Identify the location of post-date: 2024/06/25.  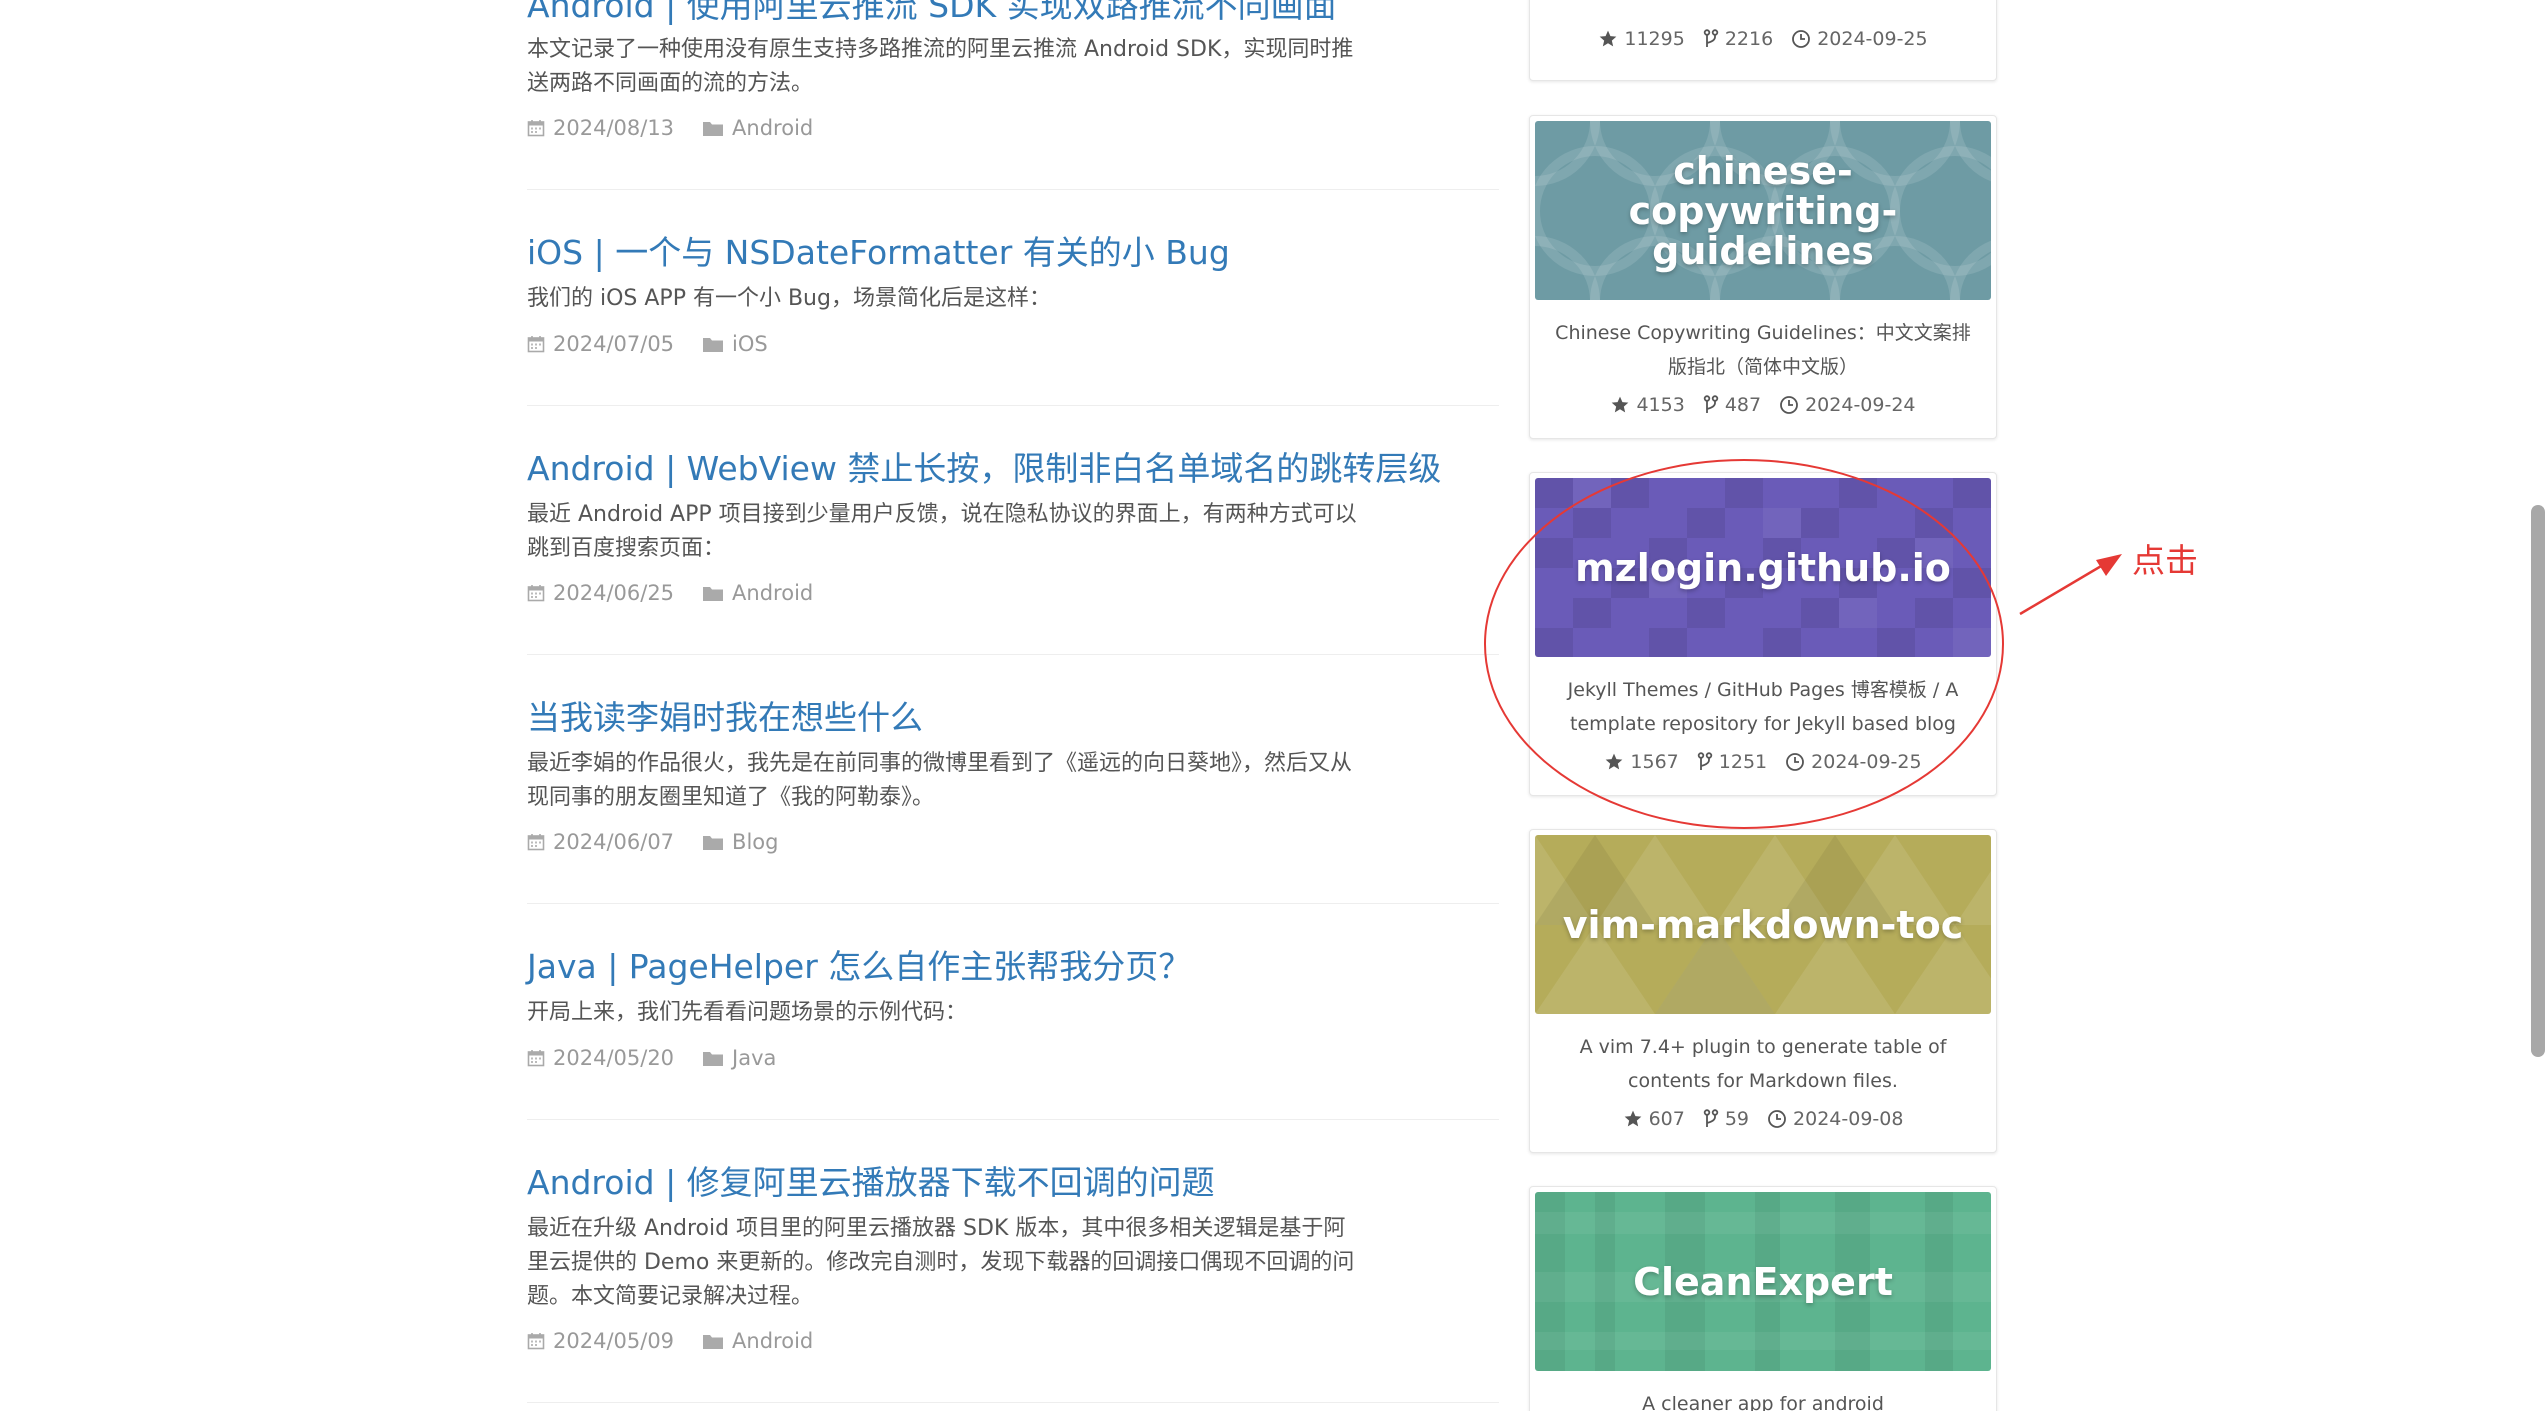
(600, 593).